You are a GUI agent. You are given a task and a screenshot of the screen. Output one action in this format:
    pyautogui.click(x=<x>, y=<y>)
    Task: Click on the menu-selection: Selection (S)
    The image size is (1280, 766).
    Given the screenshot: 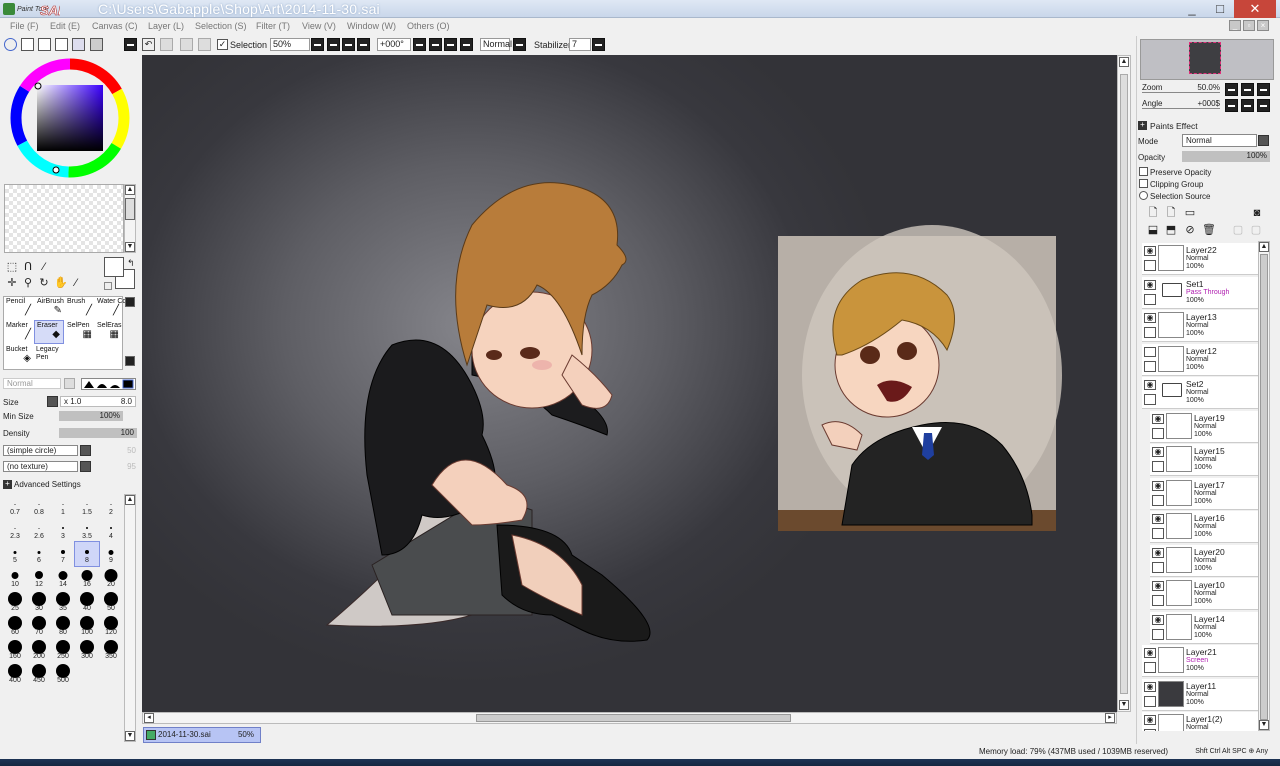 What is the action you would take?
    pyautogui.click(x=221, y=26)
    